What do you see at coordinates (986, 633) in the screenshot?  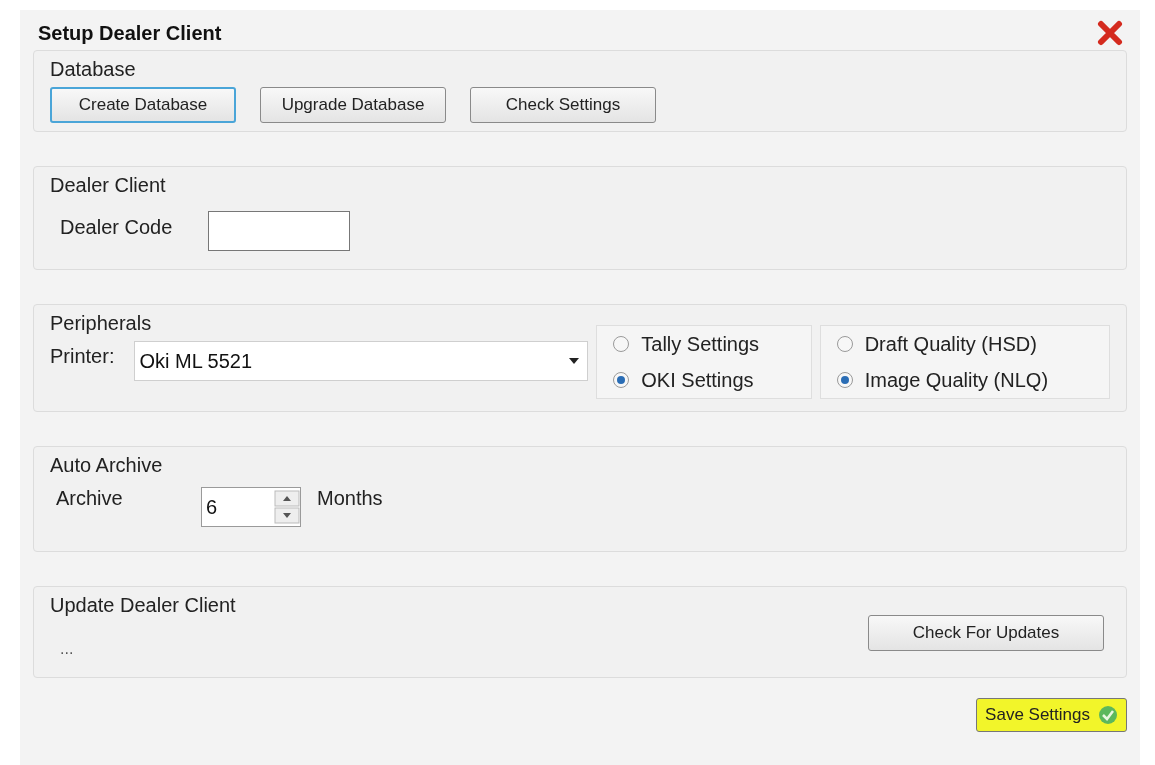 I see `check-updates-button: Check For Updates` at bounding box center [986, 633].